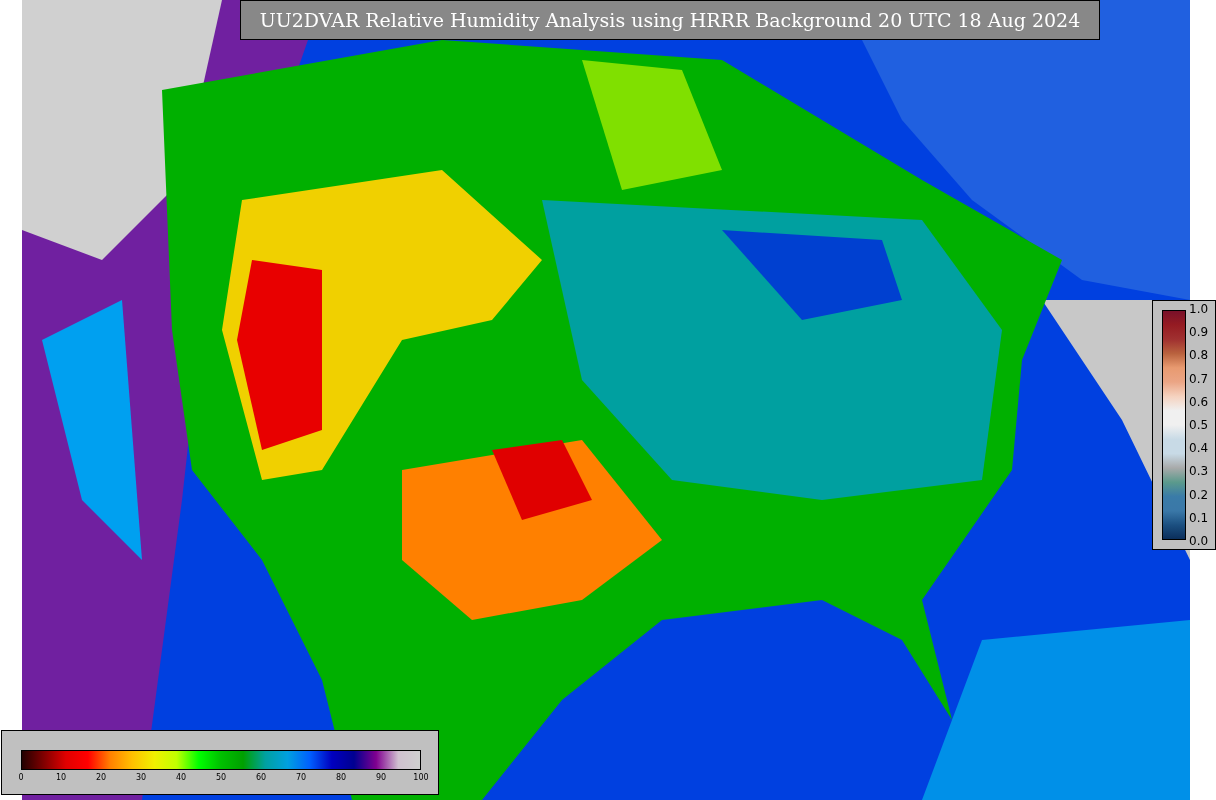 This screenshot has width=1216, height=800. What do you see at coordinates (421, 777) in the screenshot?
I see `tick-label: 100` at bounding box center [421, 777].